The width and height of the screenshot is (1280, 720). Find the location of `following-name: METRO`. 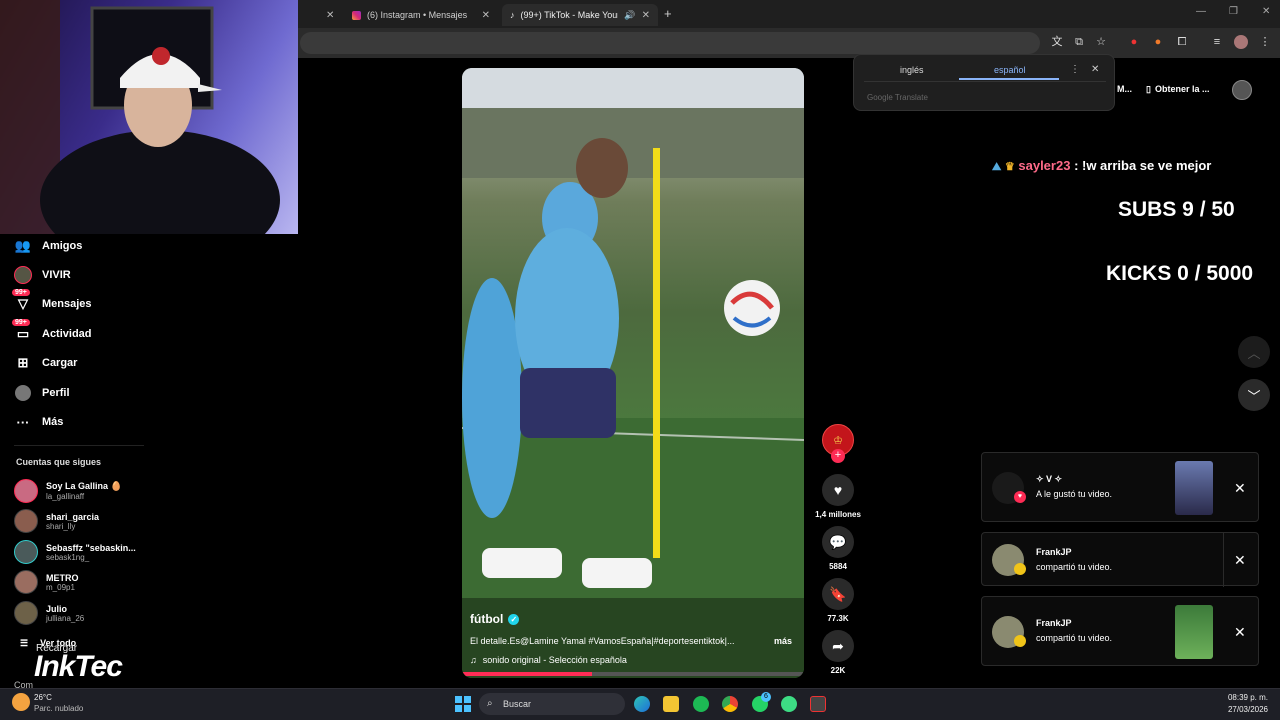

following-name: METRO is located at coordinates (62, 577).